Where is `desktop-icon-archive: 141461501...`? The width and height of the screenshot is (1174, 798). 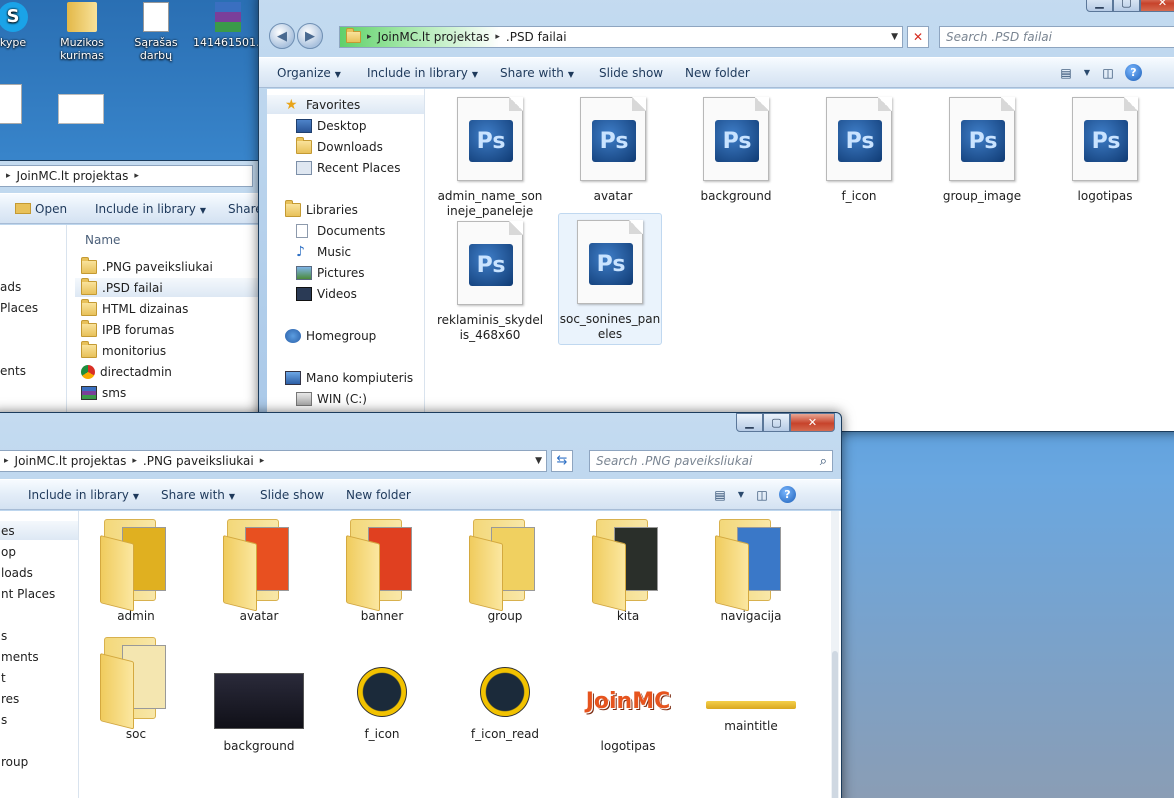
desktop-icon-archive: 141461501... is located at coordinates (229, 24).